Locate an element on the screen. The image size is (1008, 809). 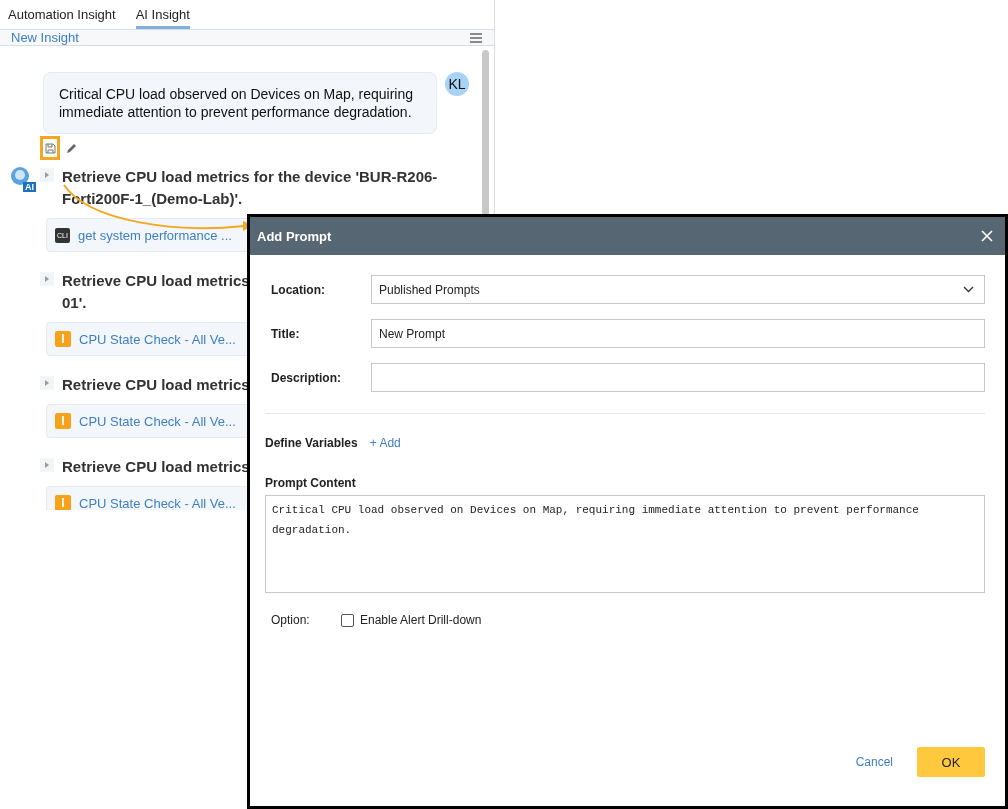
section-label: Prompt Content is located at coordinates (311, 483).